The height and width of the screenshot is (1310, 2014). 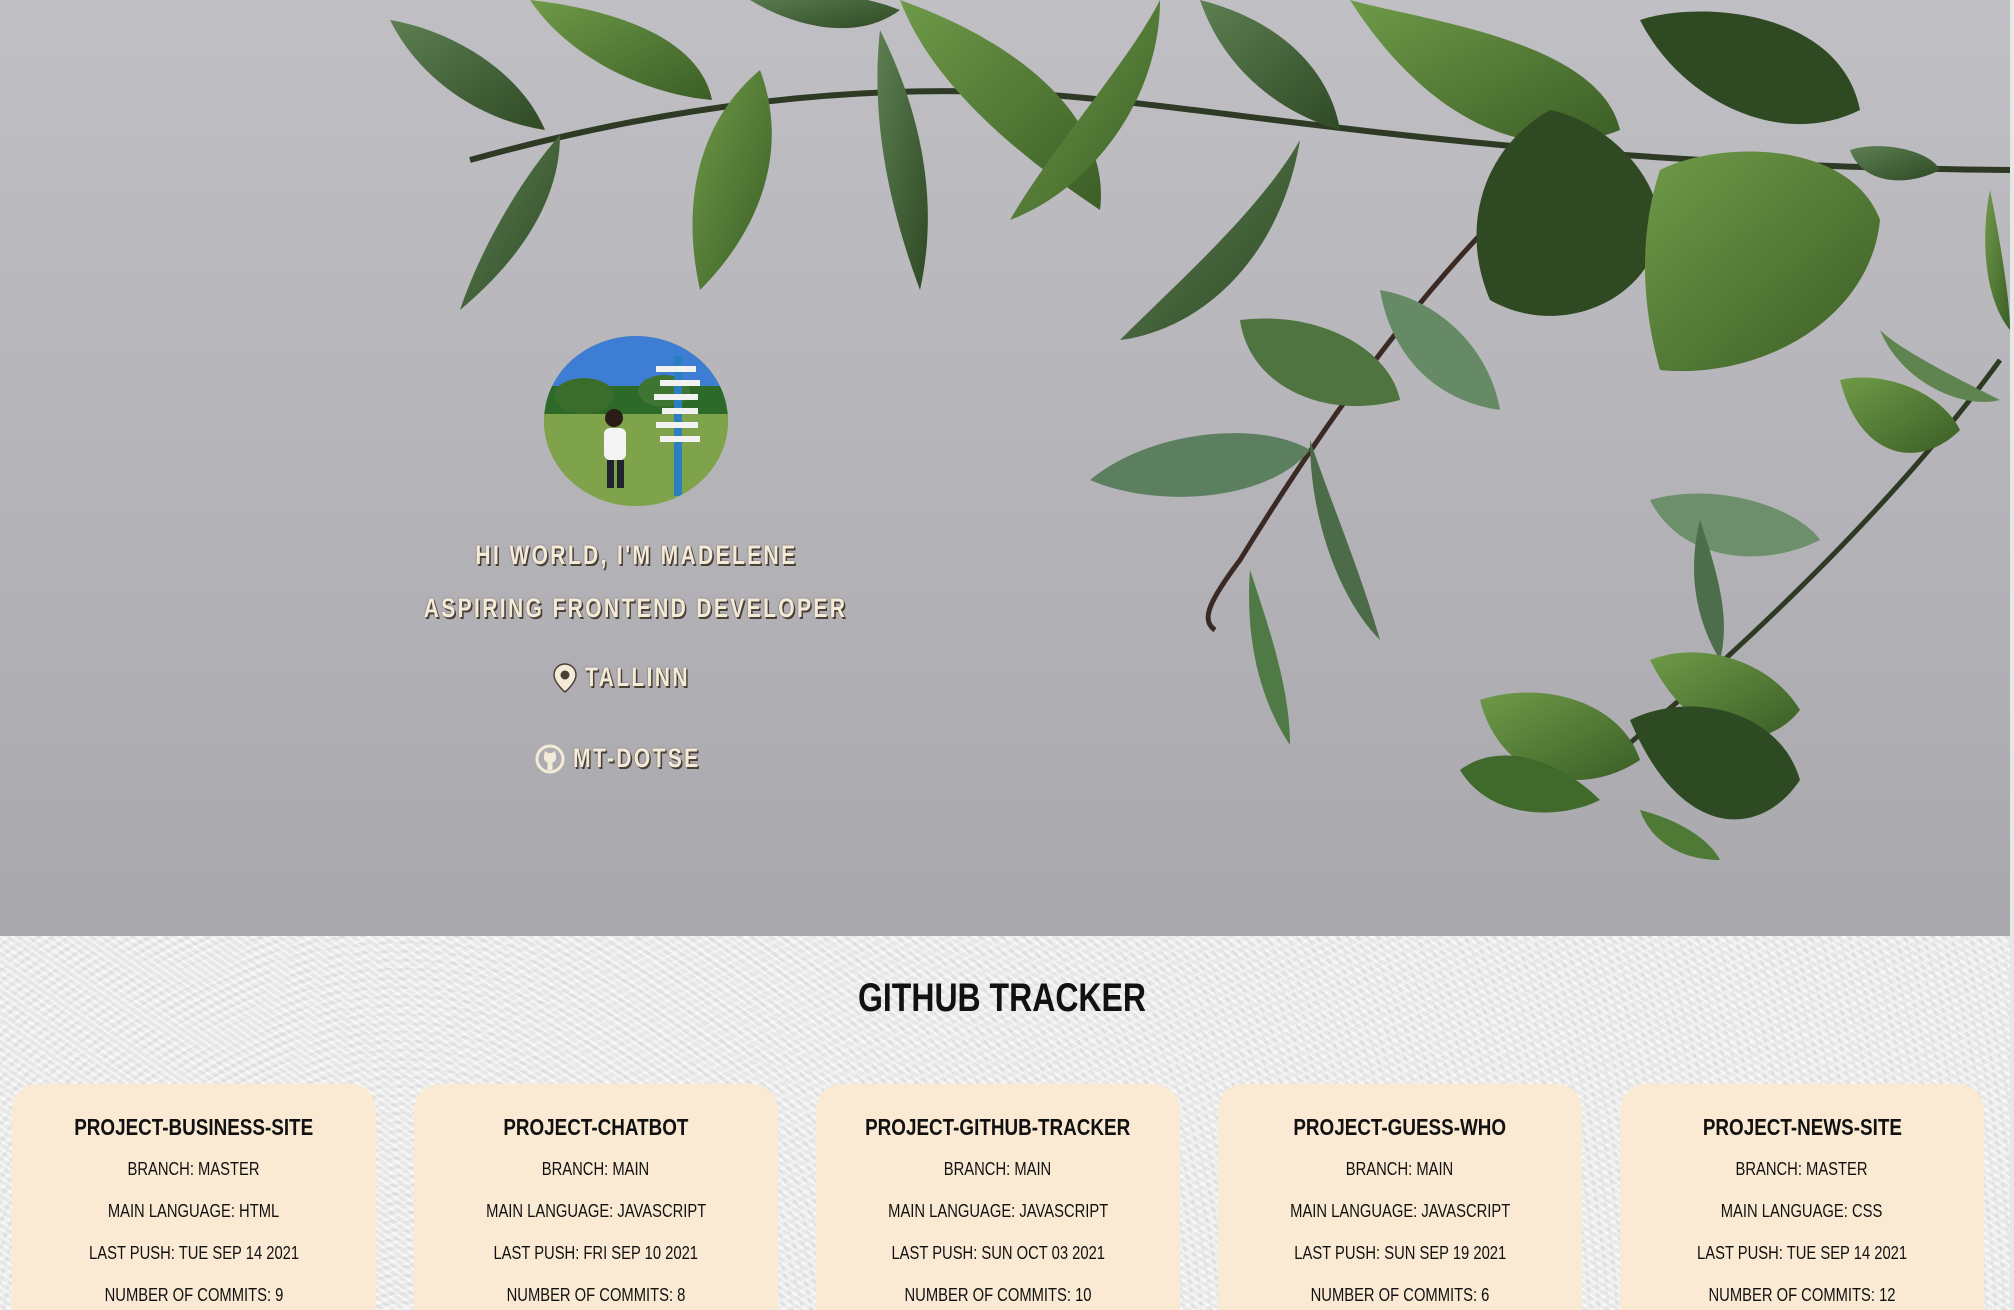 I want to click on project-name: PROJECT-GITHUB-TRACKER, so click(x=997, y=1127).